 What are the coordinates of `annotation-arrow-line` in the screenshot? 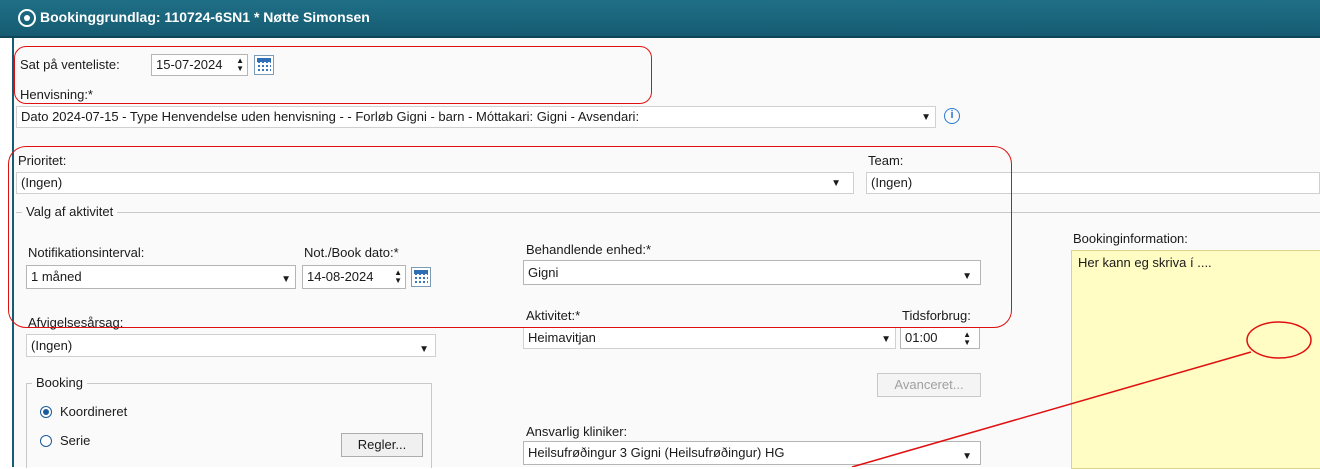 It's located at (1051, 409).